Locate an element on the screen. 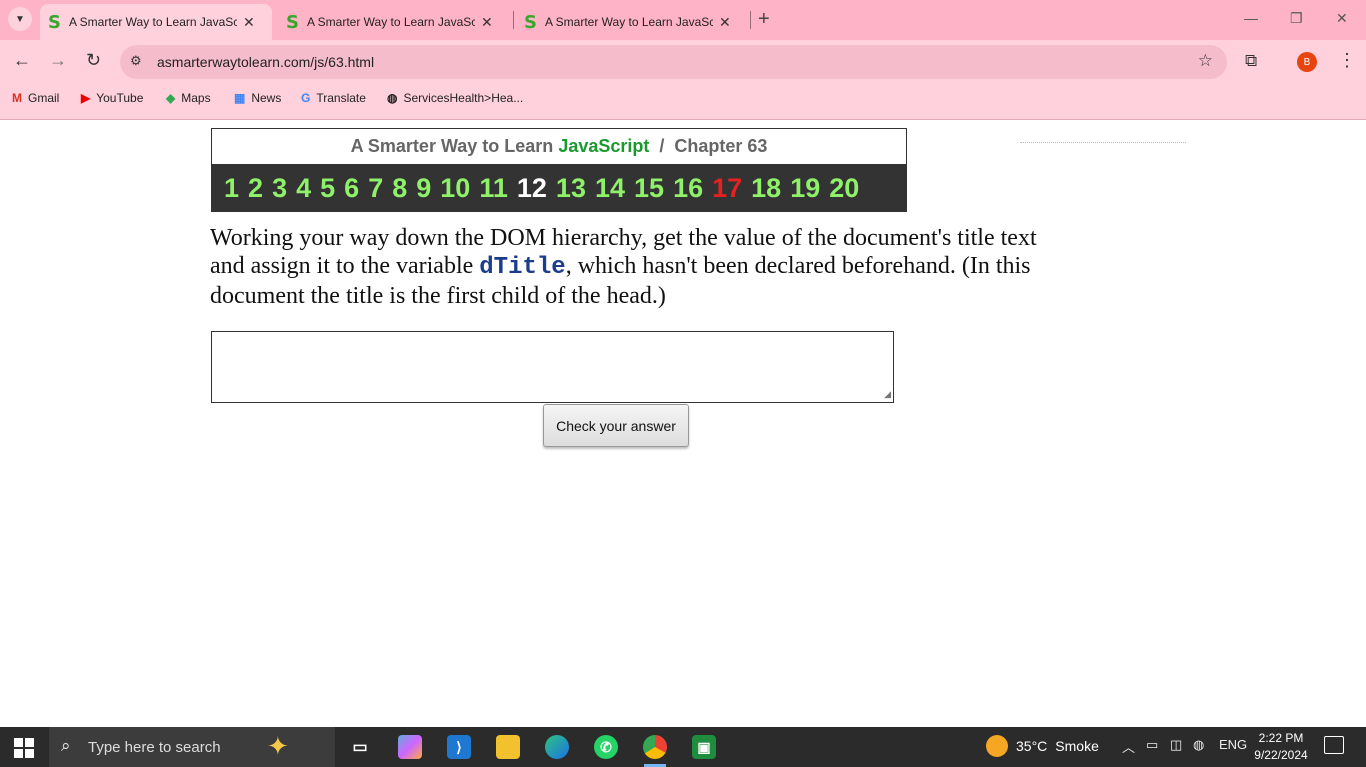 This screenshot has height=767, width=1366. vscode-icon: ⟩ is located at coordinates (459, 747).